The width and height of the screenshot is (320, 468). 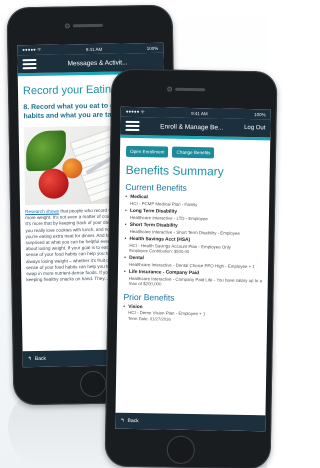 I want to click on nav-bar: Enroll & Manage Be... Log Out, so click(x=195, y=127).